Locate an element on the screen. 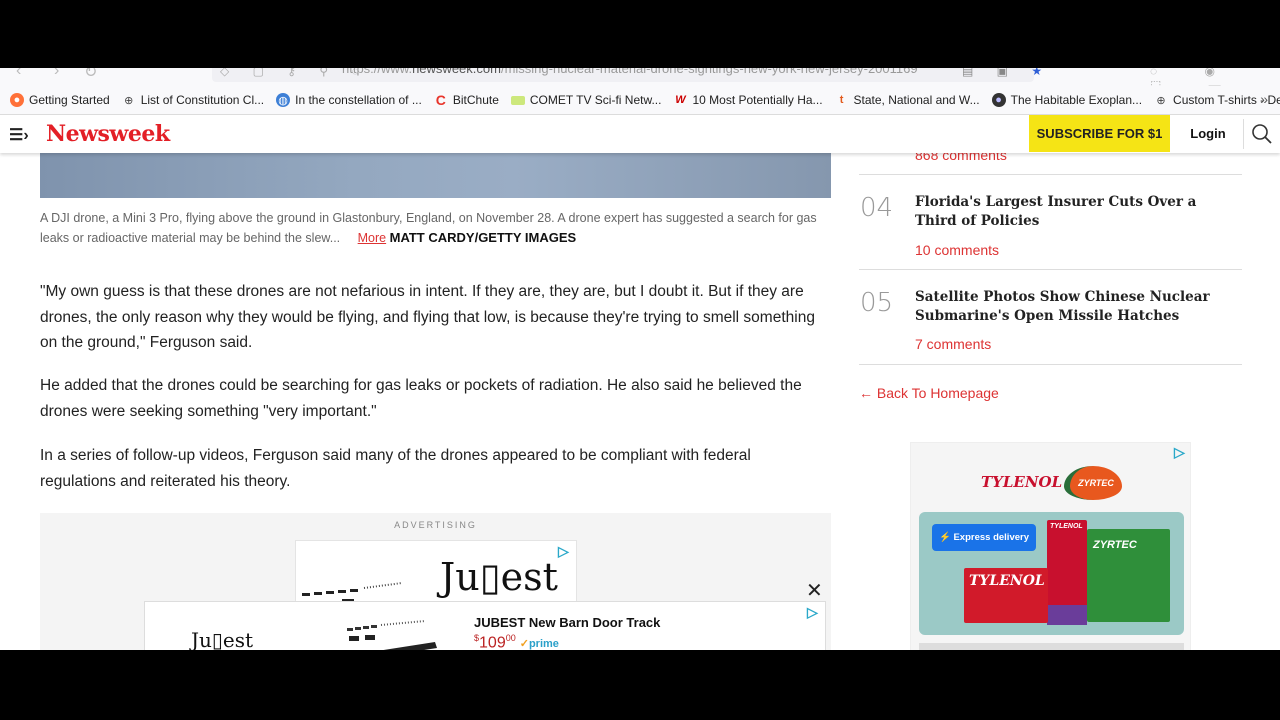  reader-icons: ▤ ▣ ★ is located at coordinates (1007, 73).